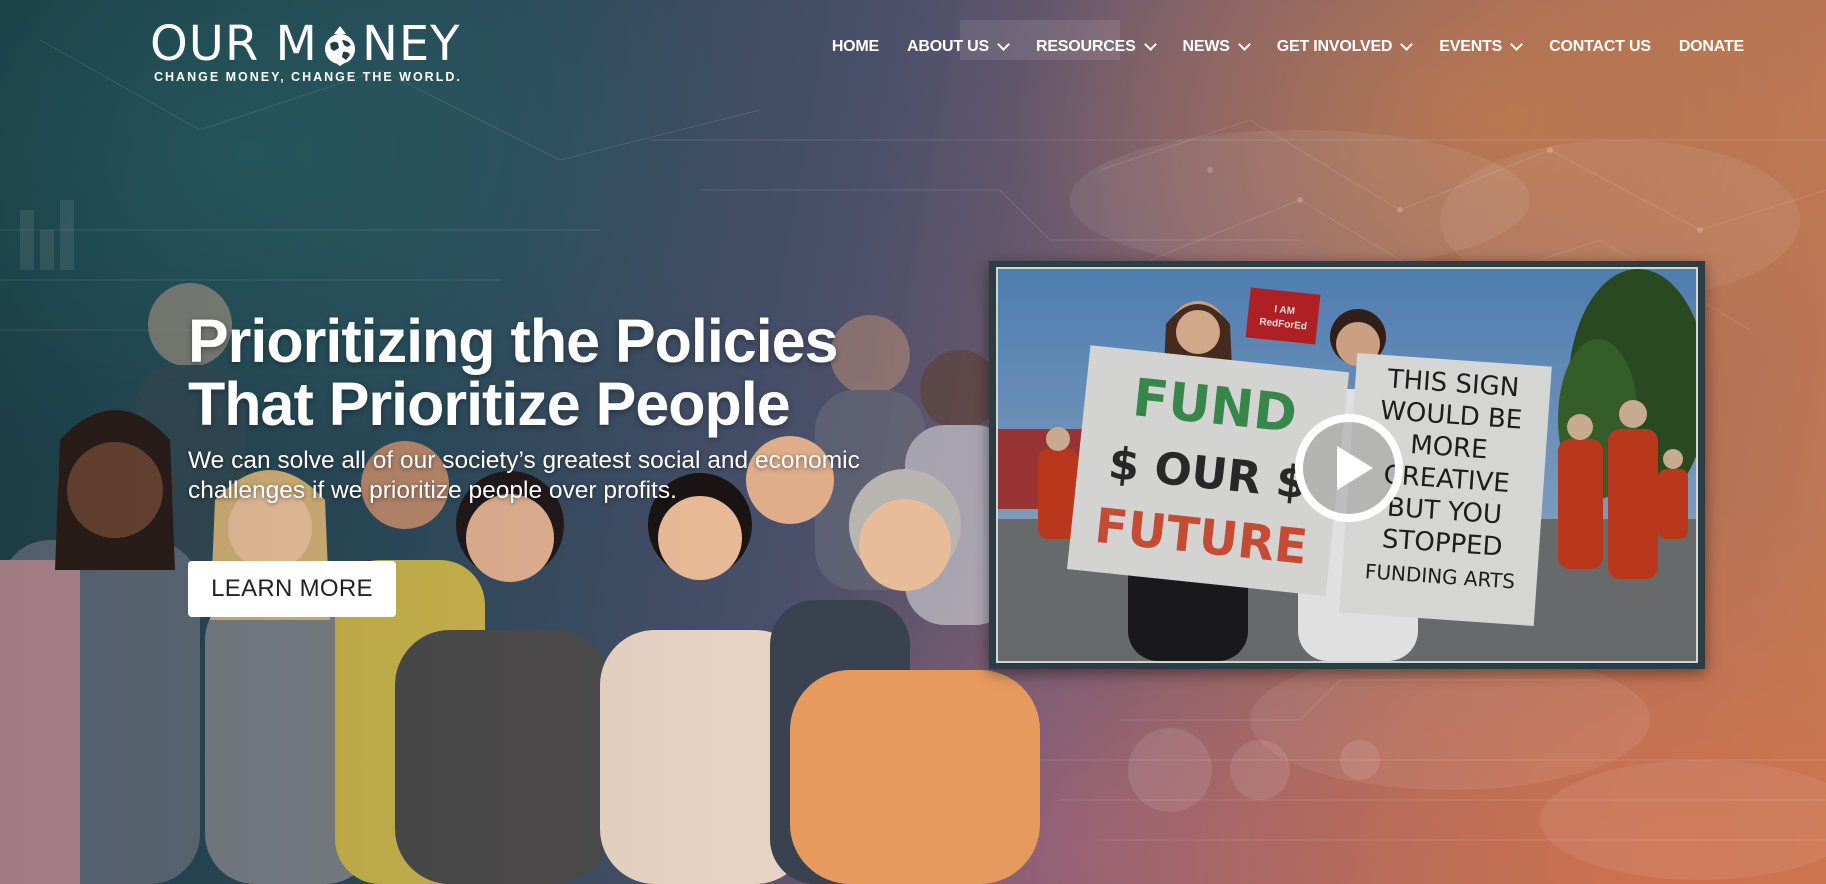 This screenshot has width=1826, height=884. What do you see at coordinates (1334, 46) in the screenshot?
I see `nav-label: GET INVOLVED` at bounding box center [1334, 46].